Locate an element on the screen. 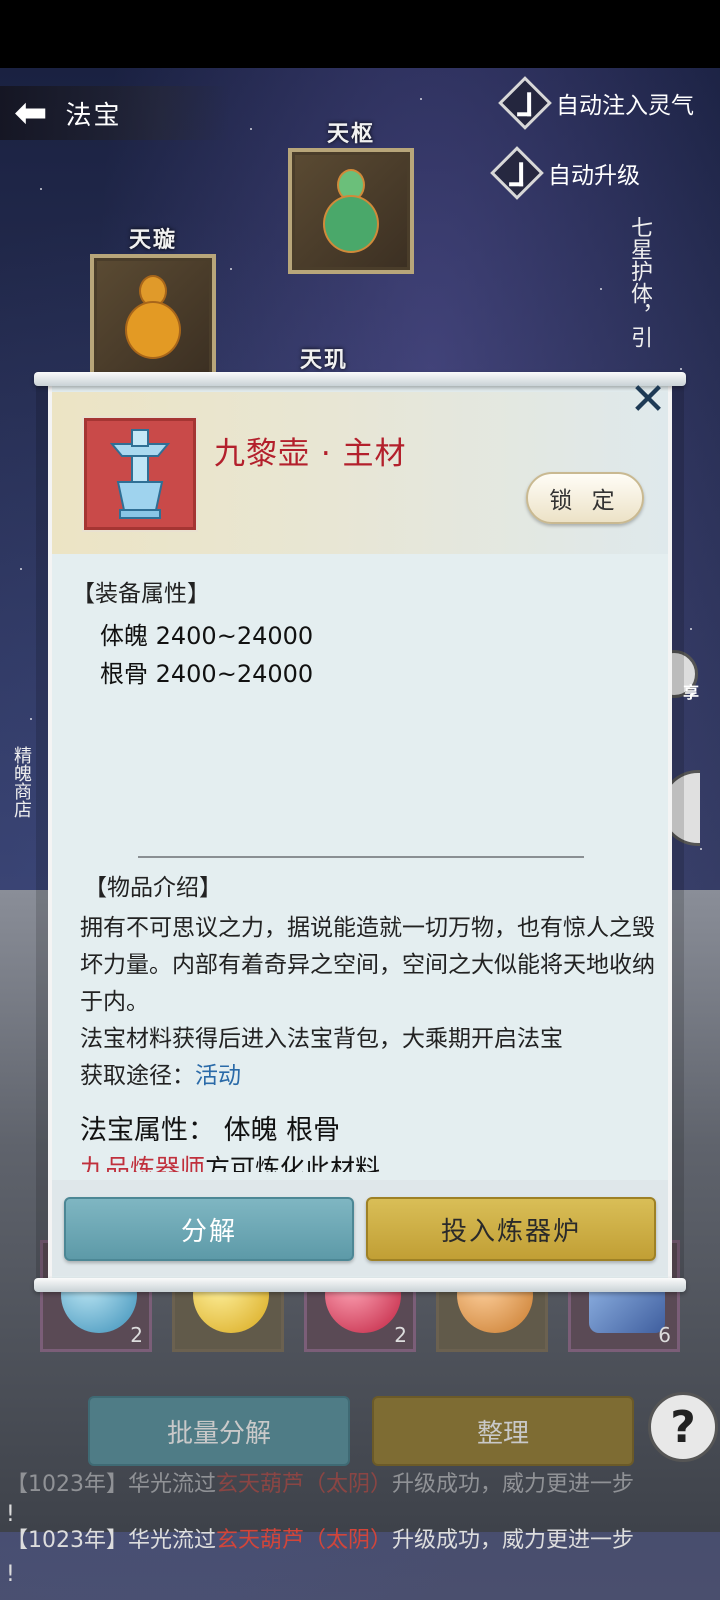  item-icon is located at coordinates (140, 474).